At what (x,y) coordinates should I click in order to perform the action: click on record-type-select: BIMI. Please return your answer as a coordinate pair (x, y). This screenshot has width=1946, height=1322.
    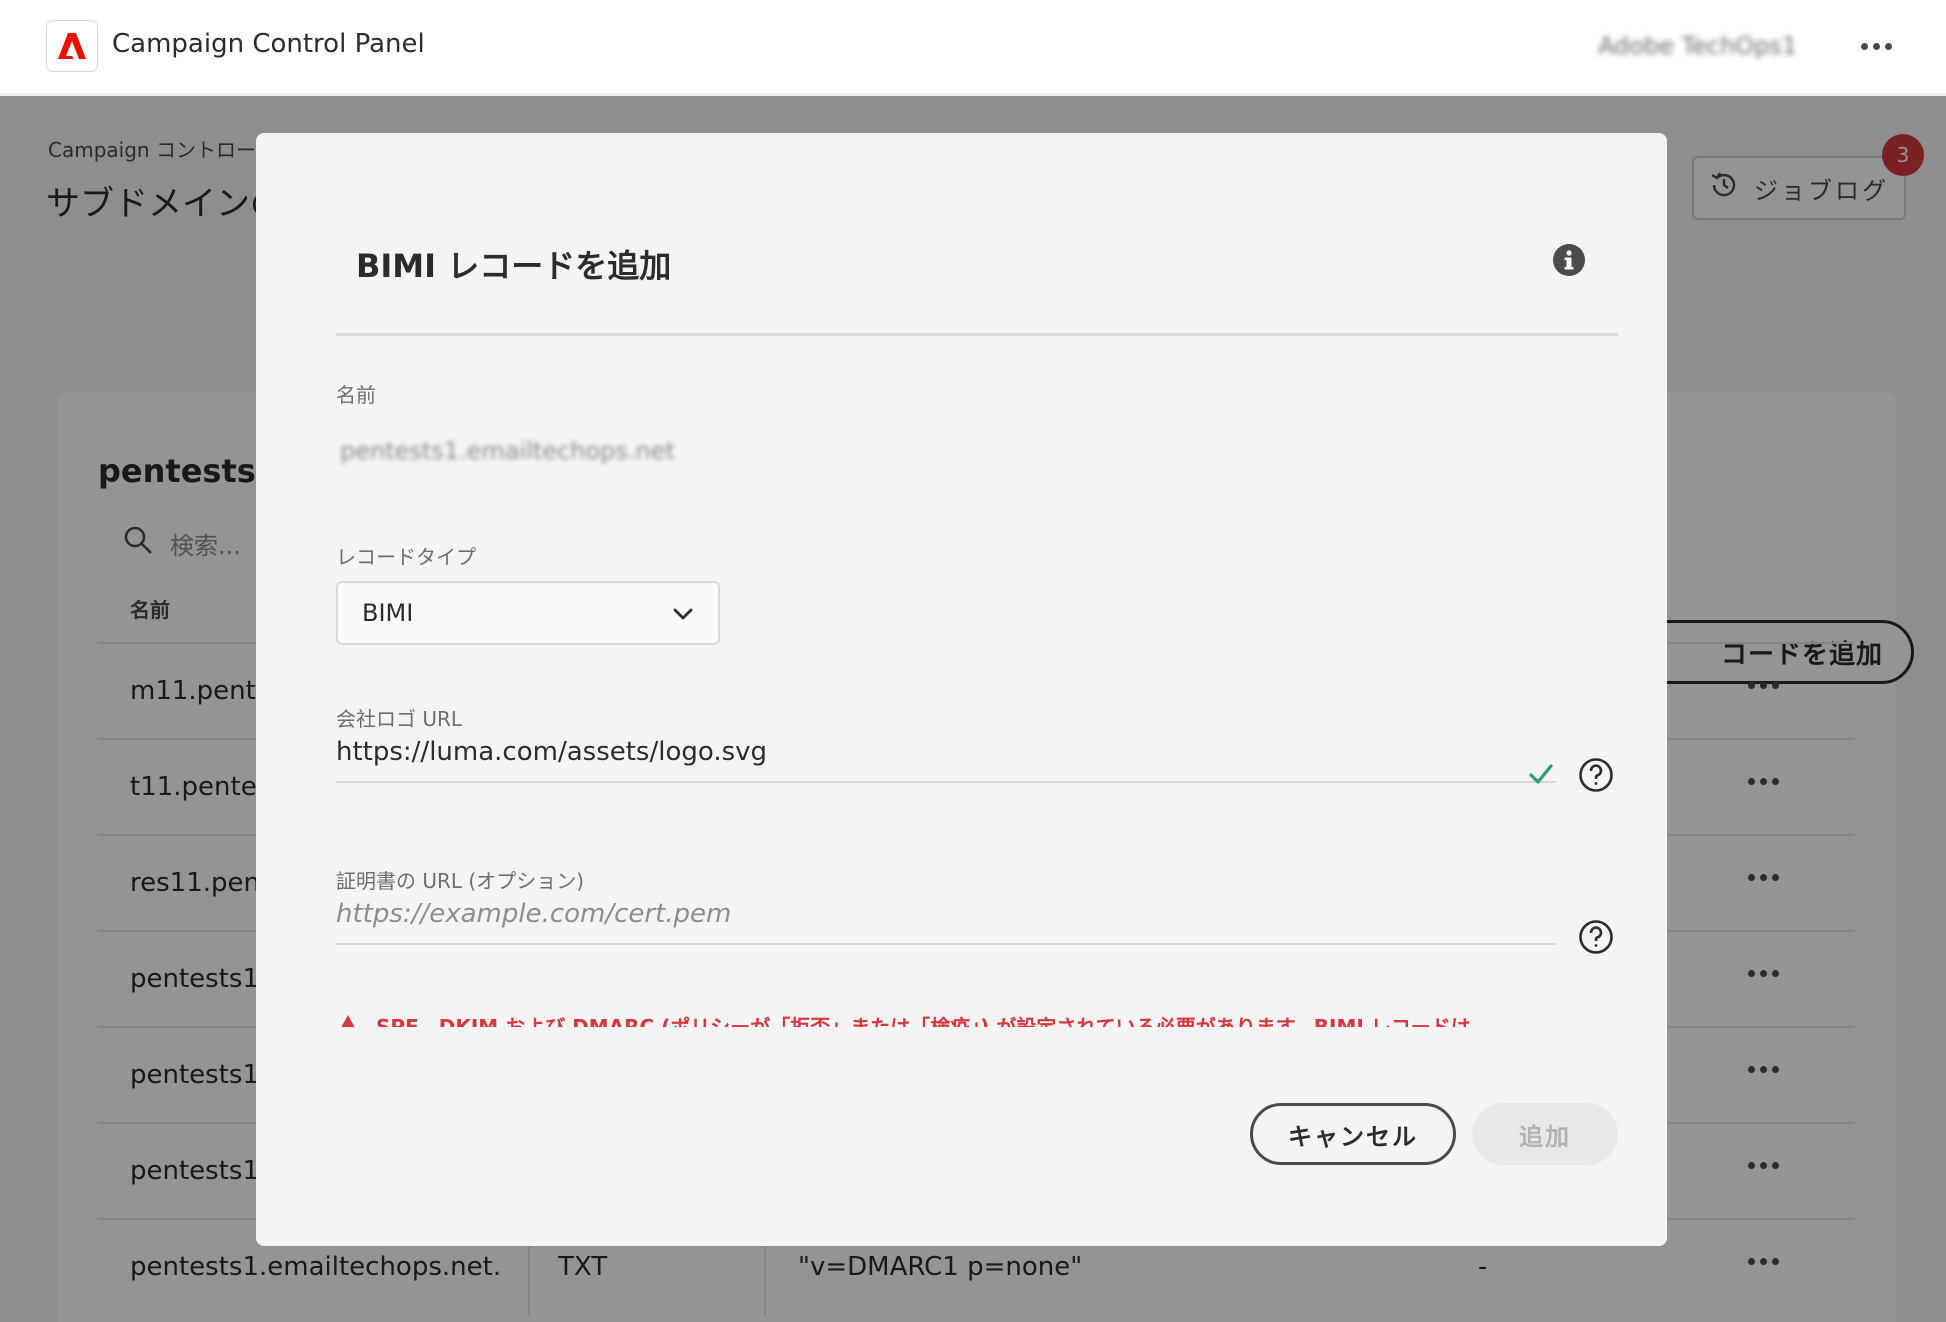
    Looking at the image, I should click on (528, 613).